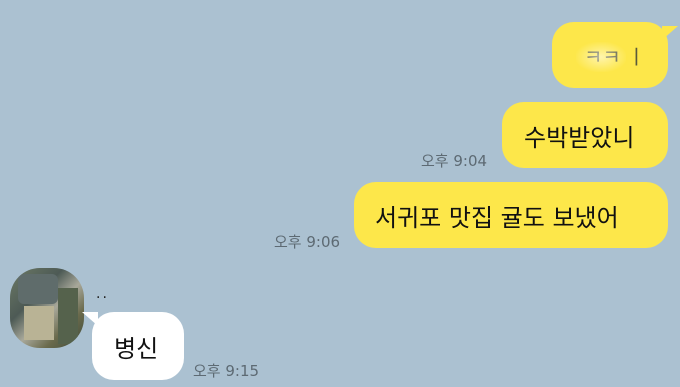 The height and width of the screenshot is (387, 680). I want to click on message-bubble-mine: 수박받았니, so click(585, 135).